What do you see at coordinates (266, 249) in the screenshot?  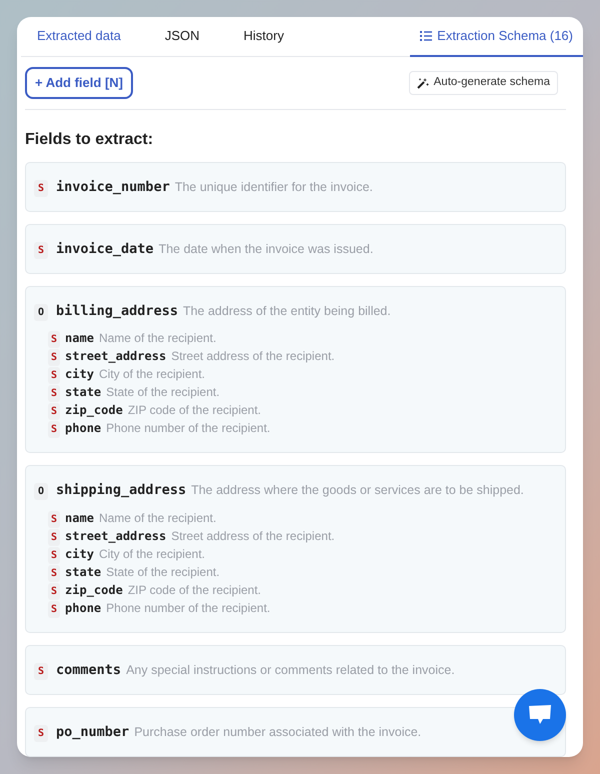 I see `field-description: The date when the invoice was issued.` at bounding box center [266, 249].